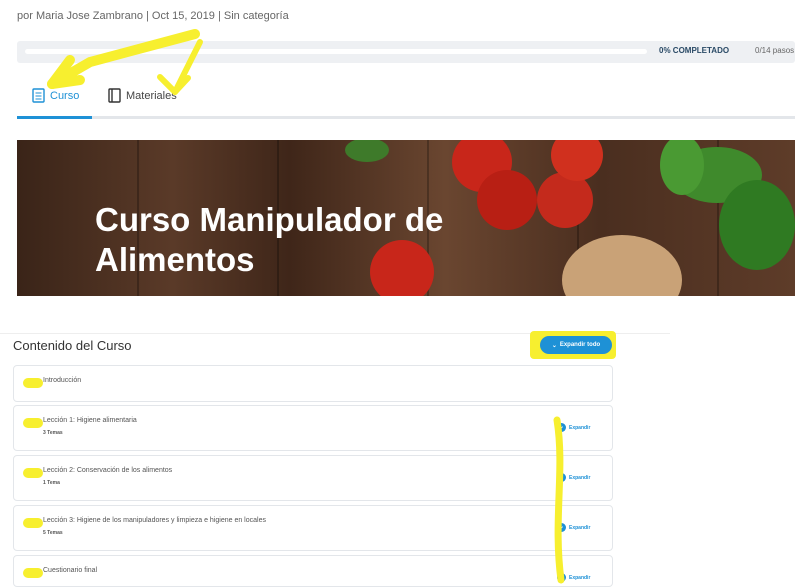  What do you see at coordinates (336, 51) in the screenshot?
I see `progress-bar` at bounding box center [336, 51].